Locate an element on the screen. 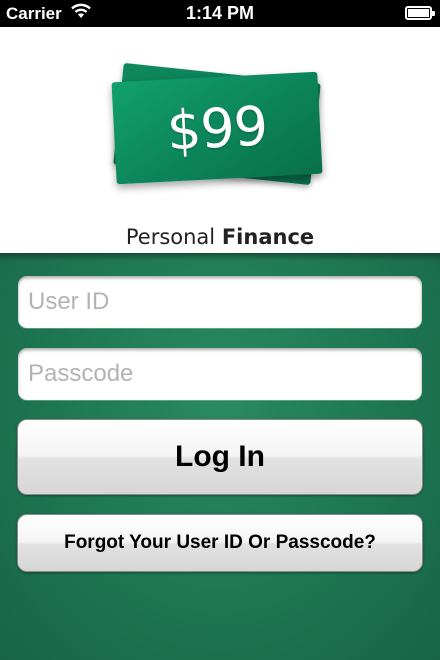 This screenshot has width=440, height=660. login-button-label: Log In is located at coordinates (220, 456).